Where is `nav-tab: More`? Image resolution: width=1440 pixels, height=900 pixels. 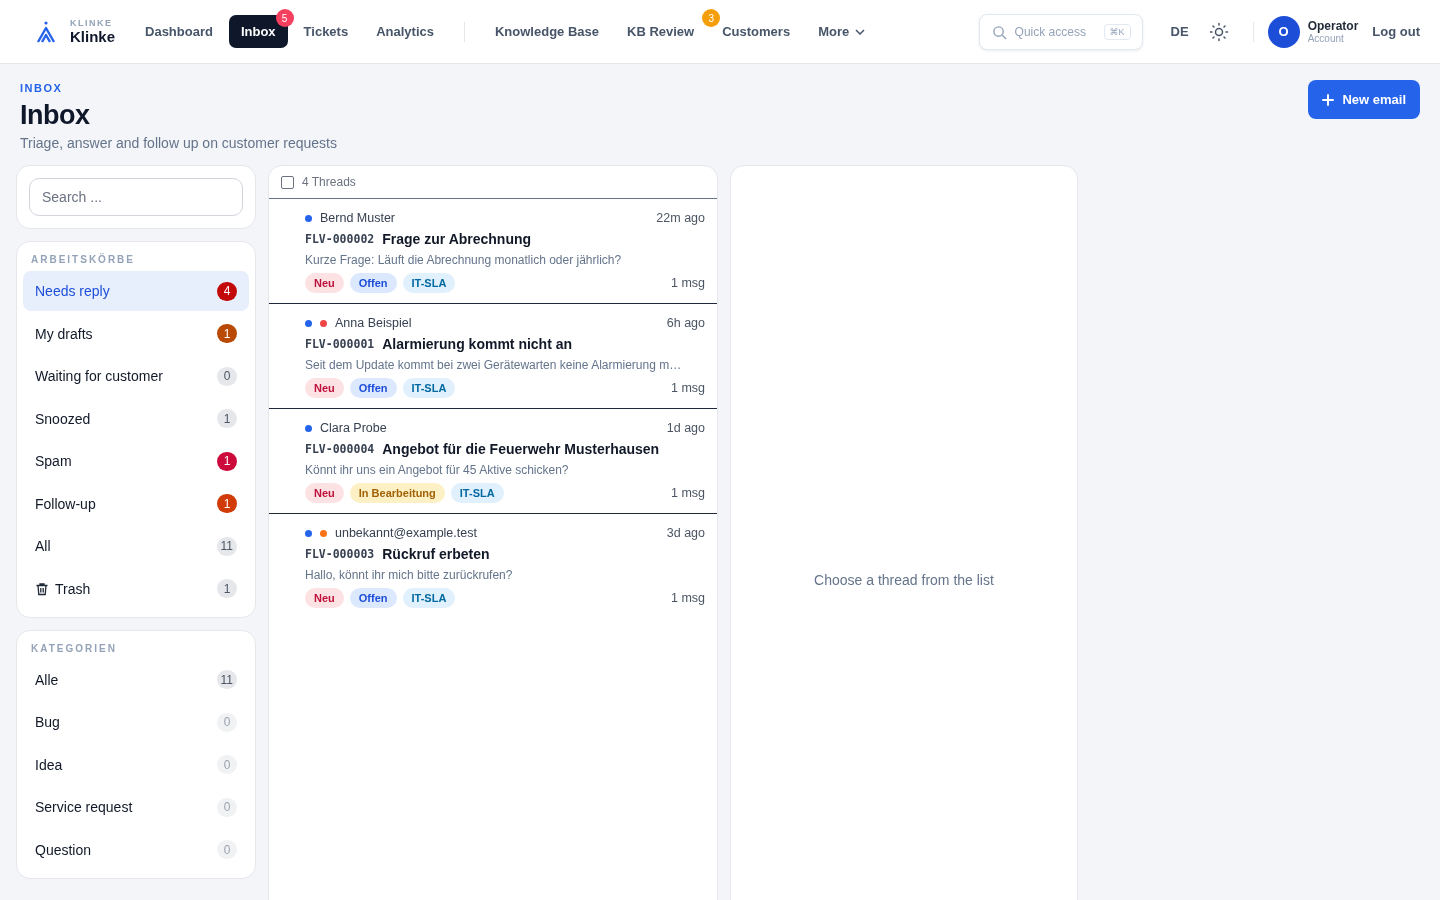 nav-tab: More is located at coordinates (842, 31).